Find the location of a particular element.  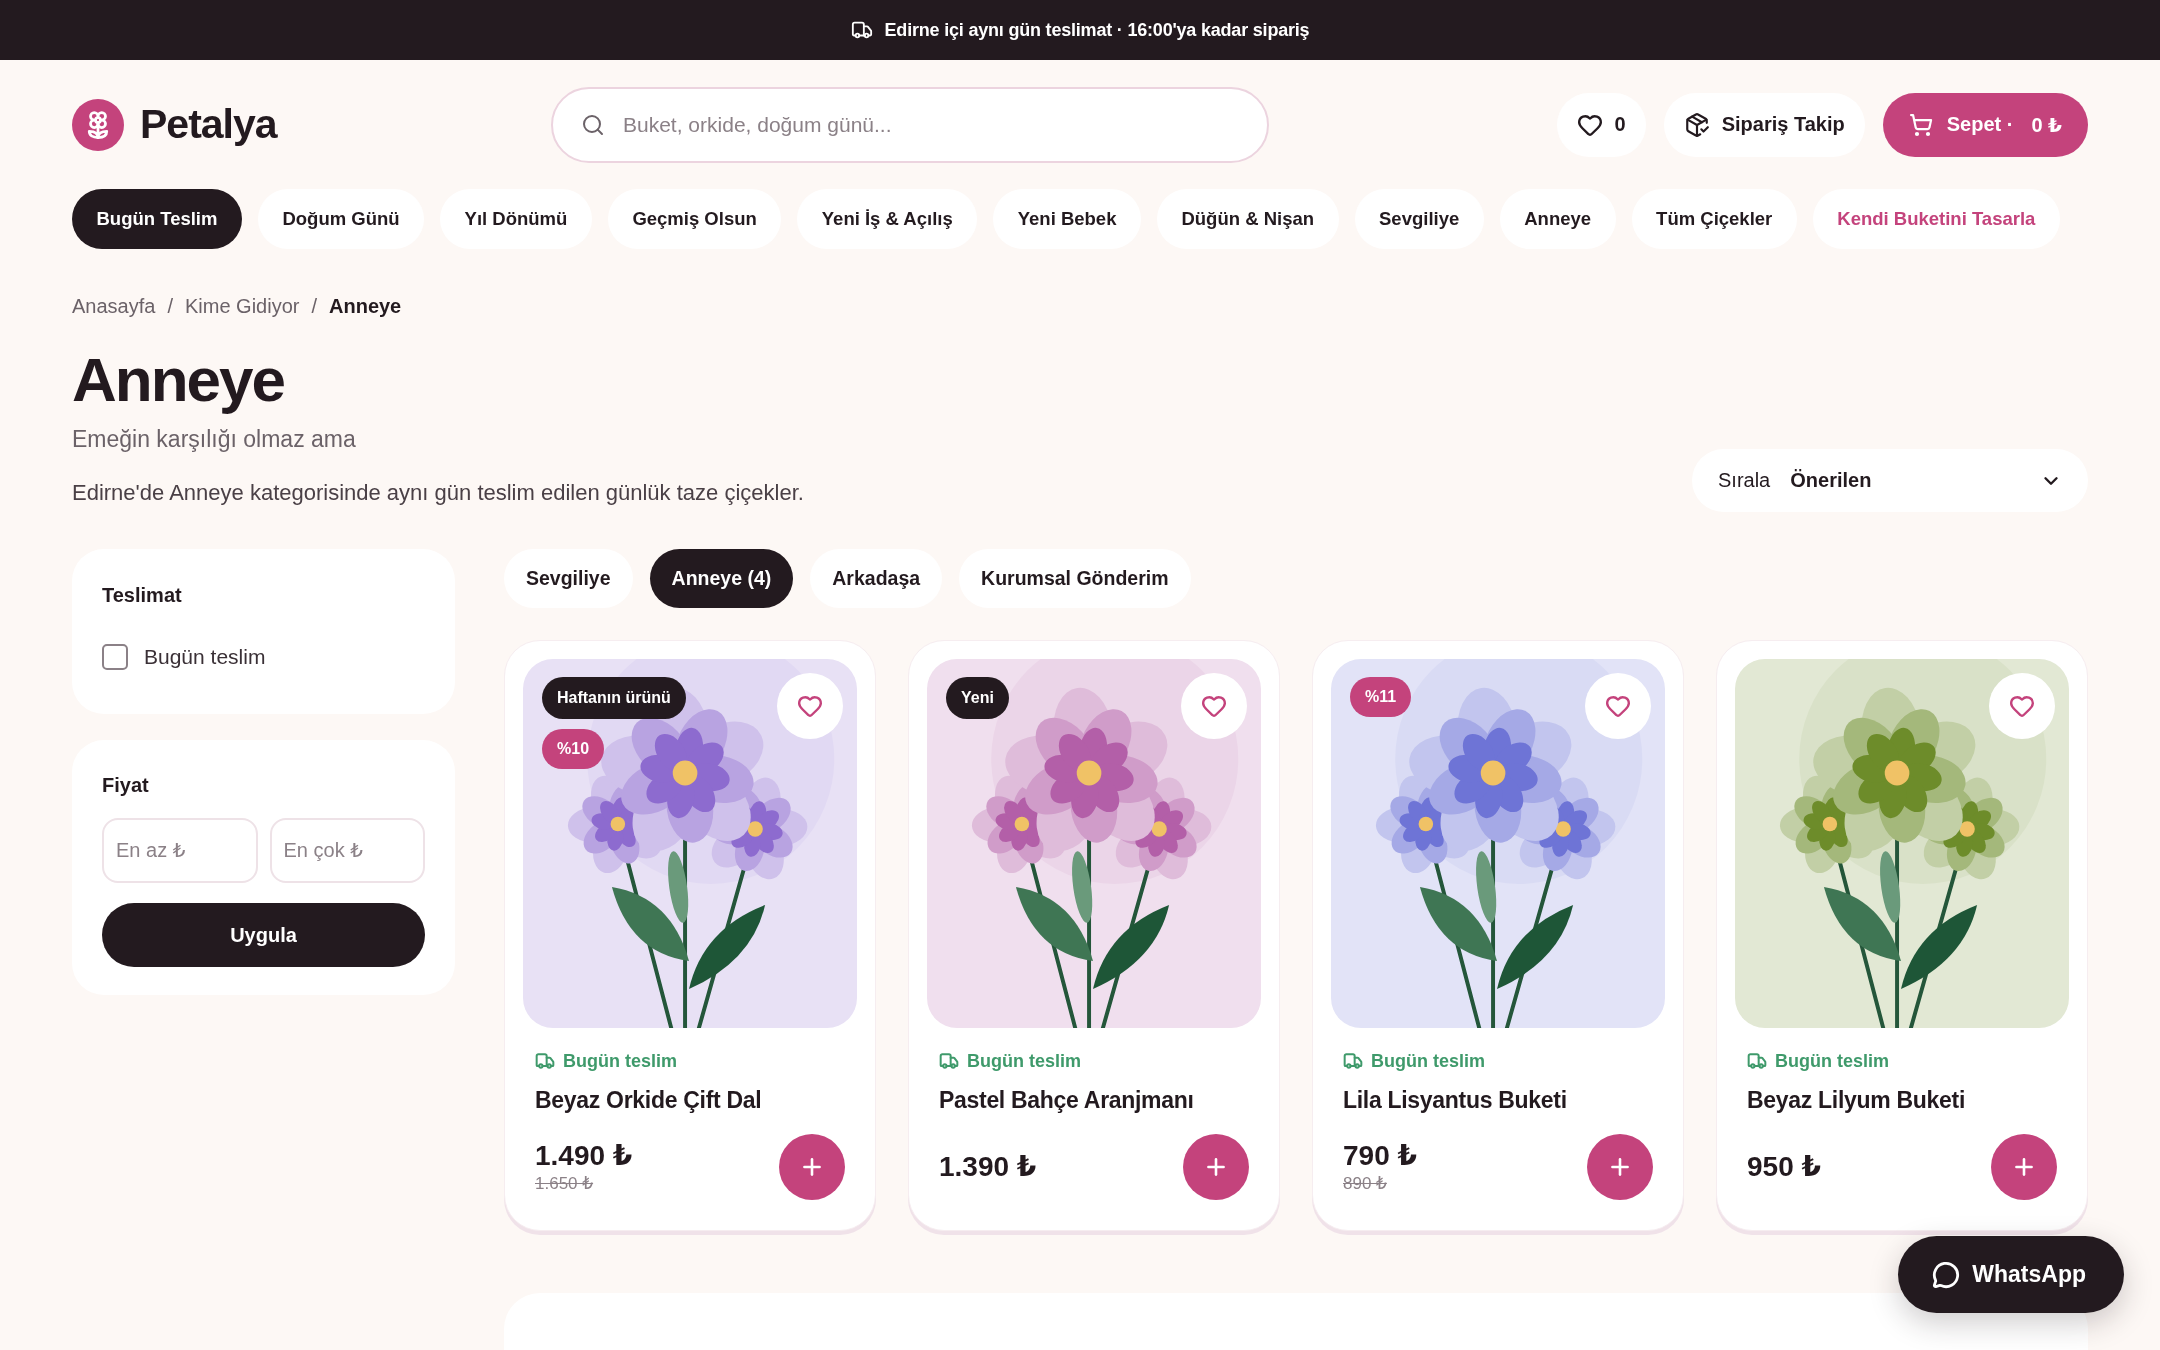

search-icon is located at coordinates (593, 124).